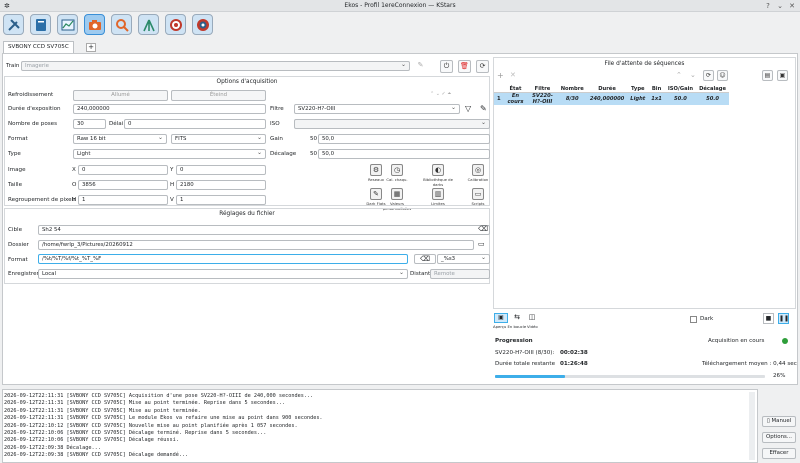 The height and width of the screenshot is (463, 800). What do you see at coordinates (501, 318) in the screenshot?
I see `preview-icon: ▣` at bounding box center [501, 318].